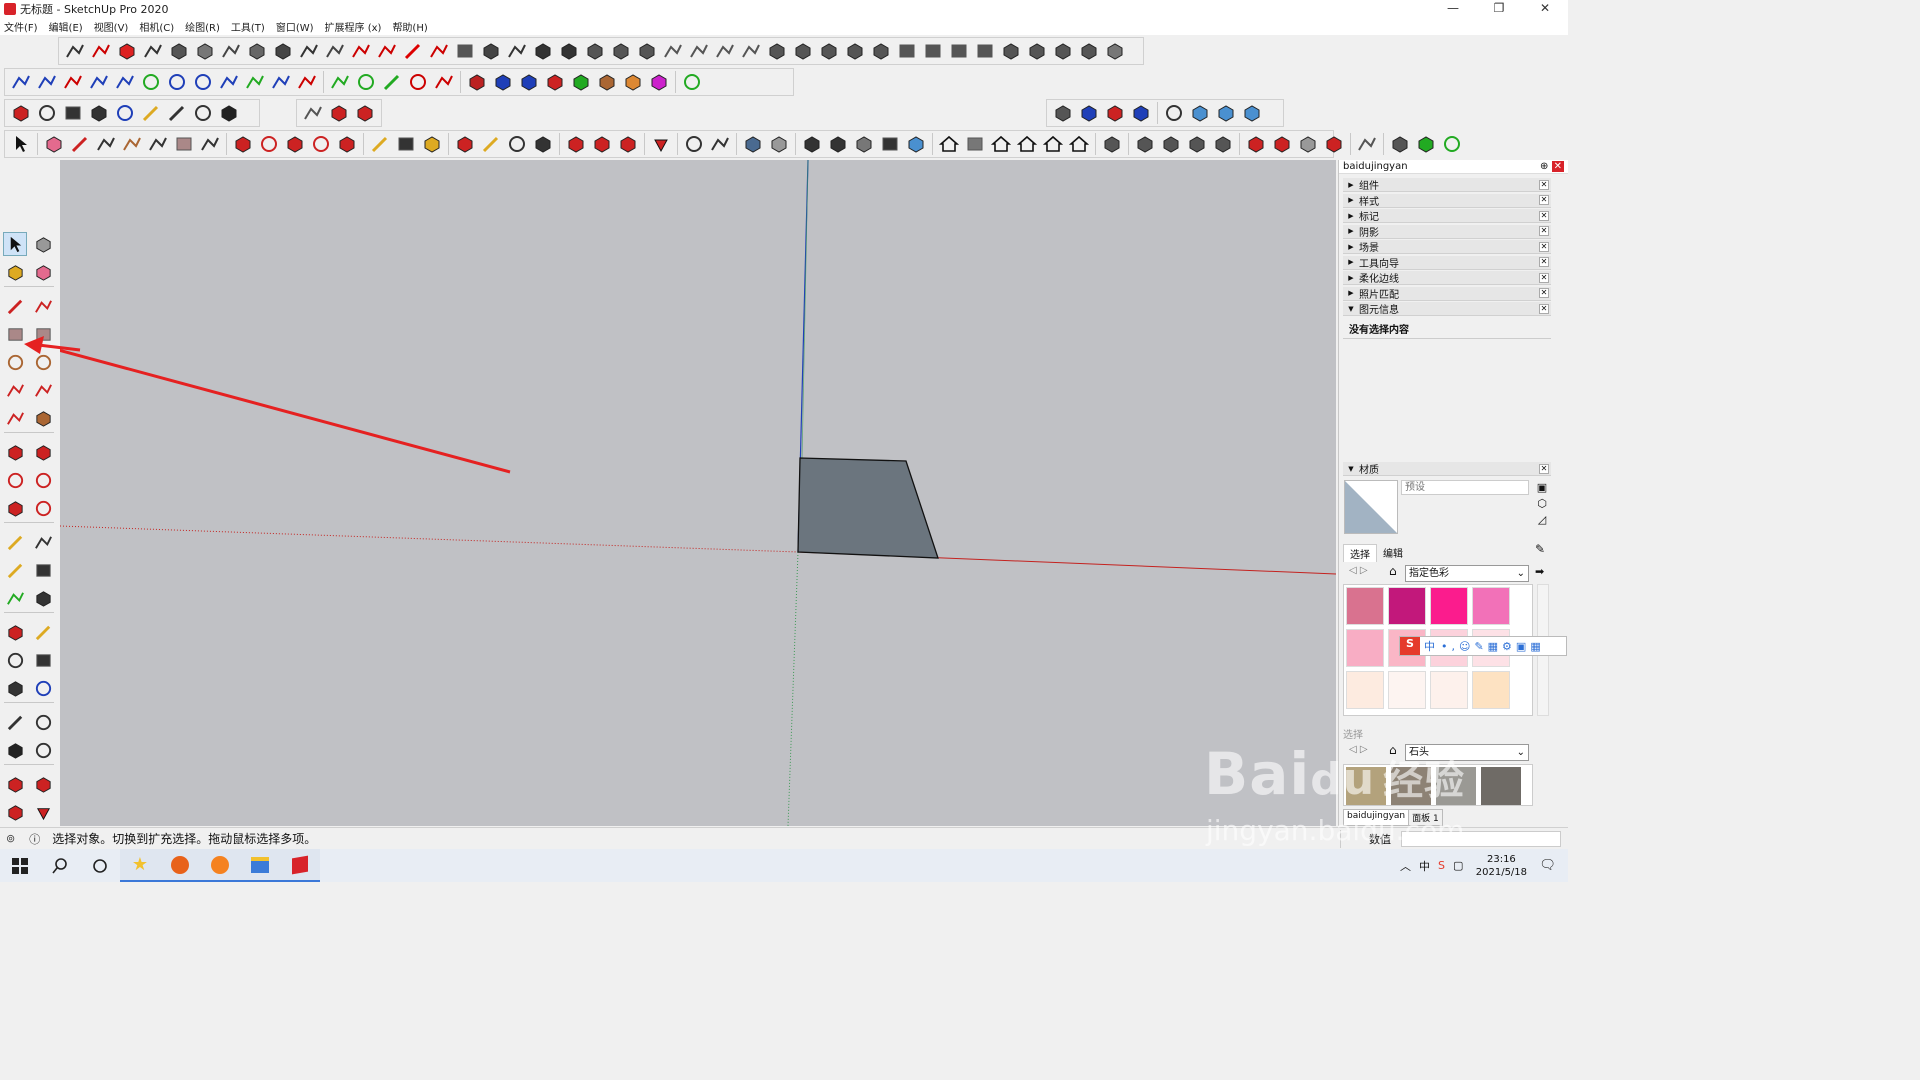 The width and height of the screenshot is (1920, 1080). Describe the element at coordinates (779, 144) in the screenshot. I see `back-edges-icon` at that location.